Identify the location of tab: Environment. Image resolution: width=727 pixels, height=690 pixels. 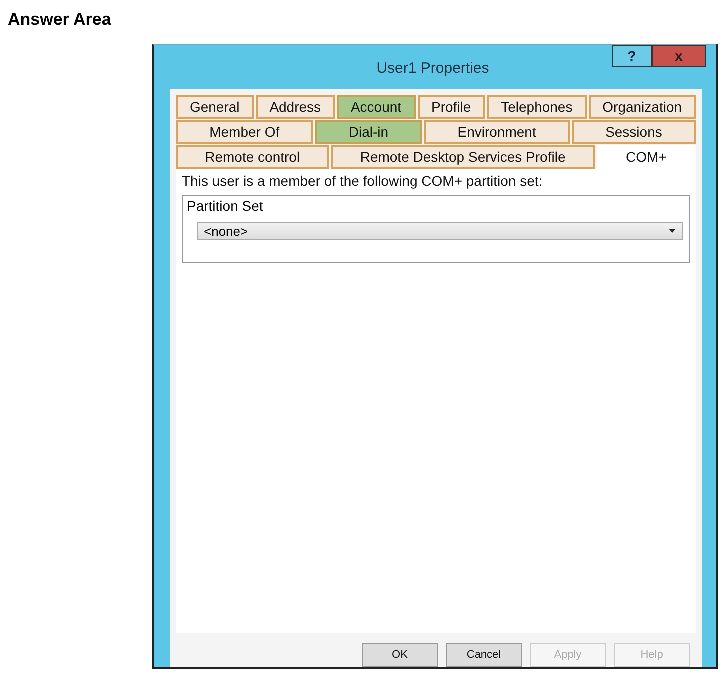
(497, 132).